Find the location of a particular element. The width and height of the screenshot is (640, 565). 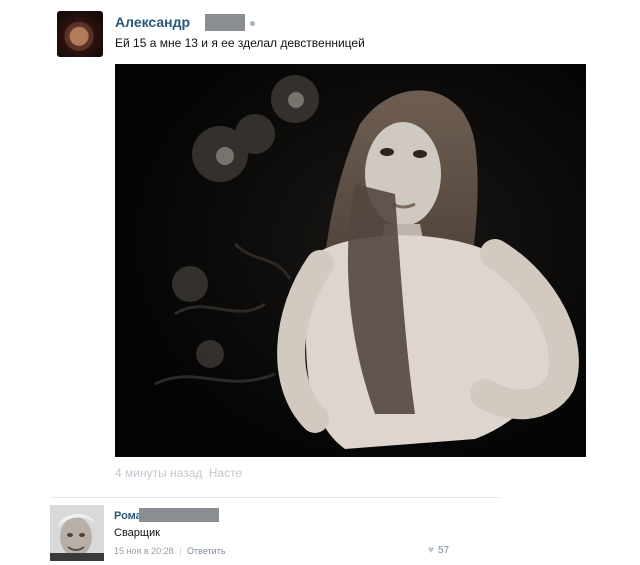

post-mention: Насте is located at coordinates (225, 473).